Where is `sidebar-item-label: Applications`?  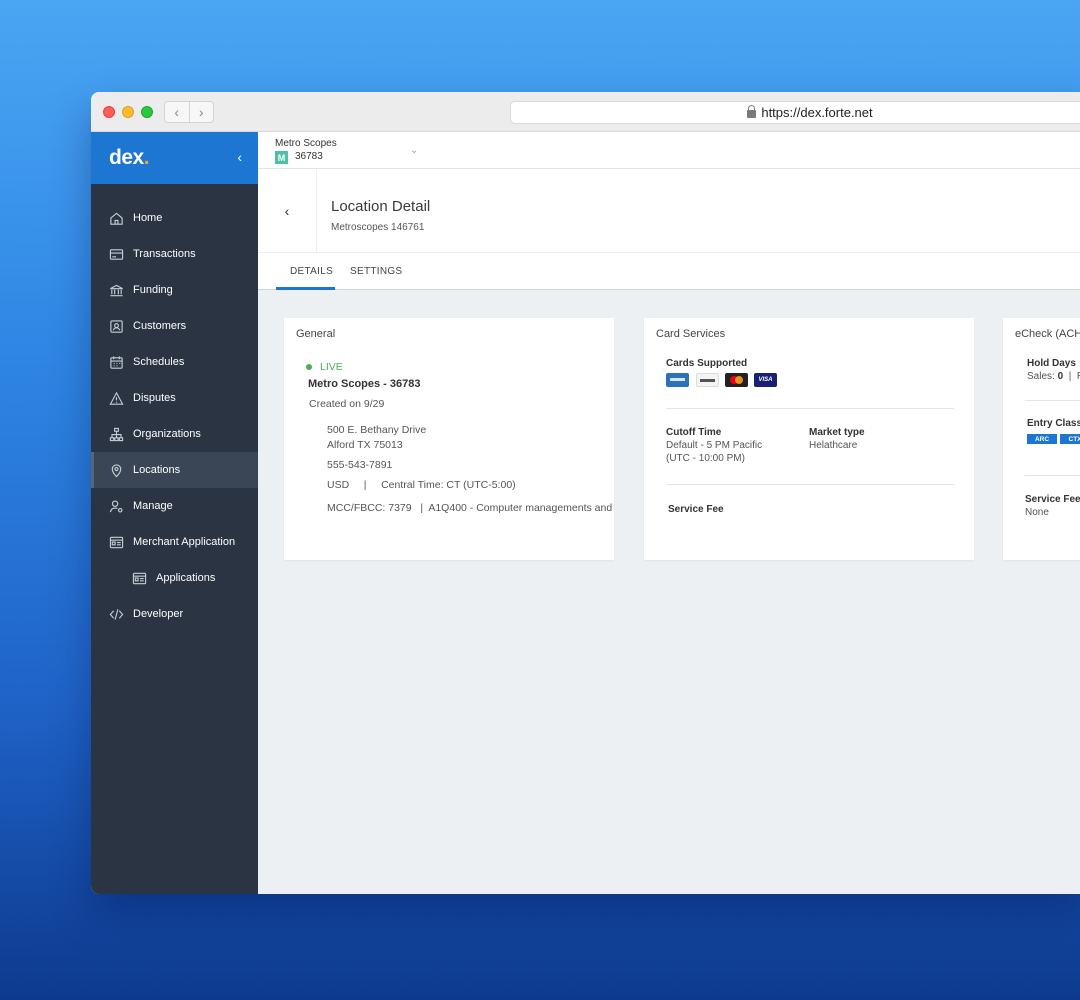 sidebar-item-label: Applications is located at coordinates (186, 578).